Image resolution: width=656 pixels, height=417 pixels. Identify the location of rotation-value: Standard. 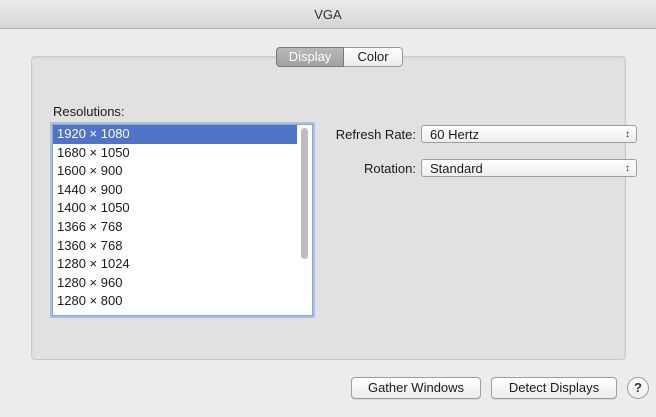
(456, 168).